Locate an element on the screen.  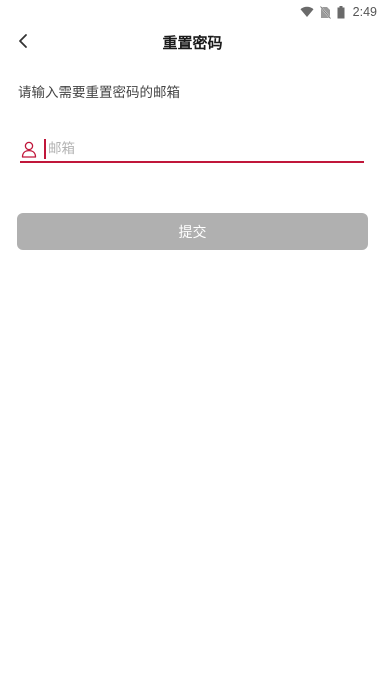
email-field is located at coordinates (192, 150).